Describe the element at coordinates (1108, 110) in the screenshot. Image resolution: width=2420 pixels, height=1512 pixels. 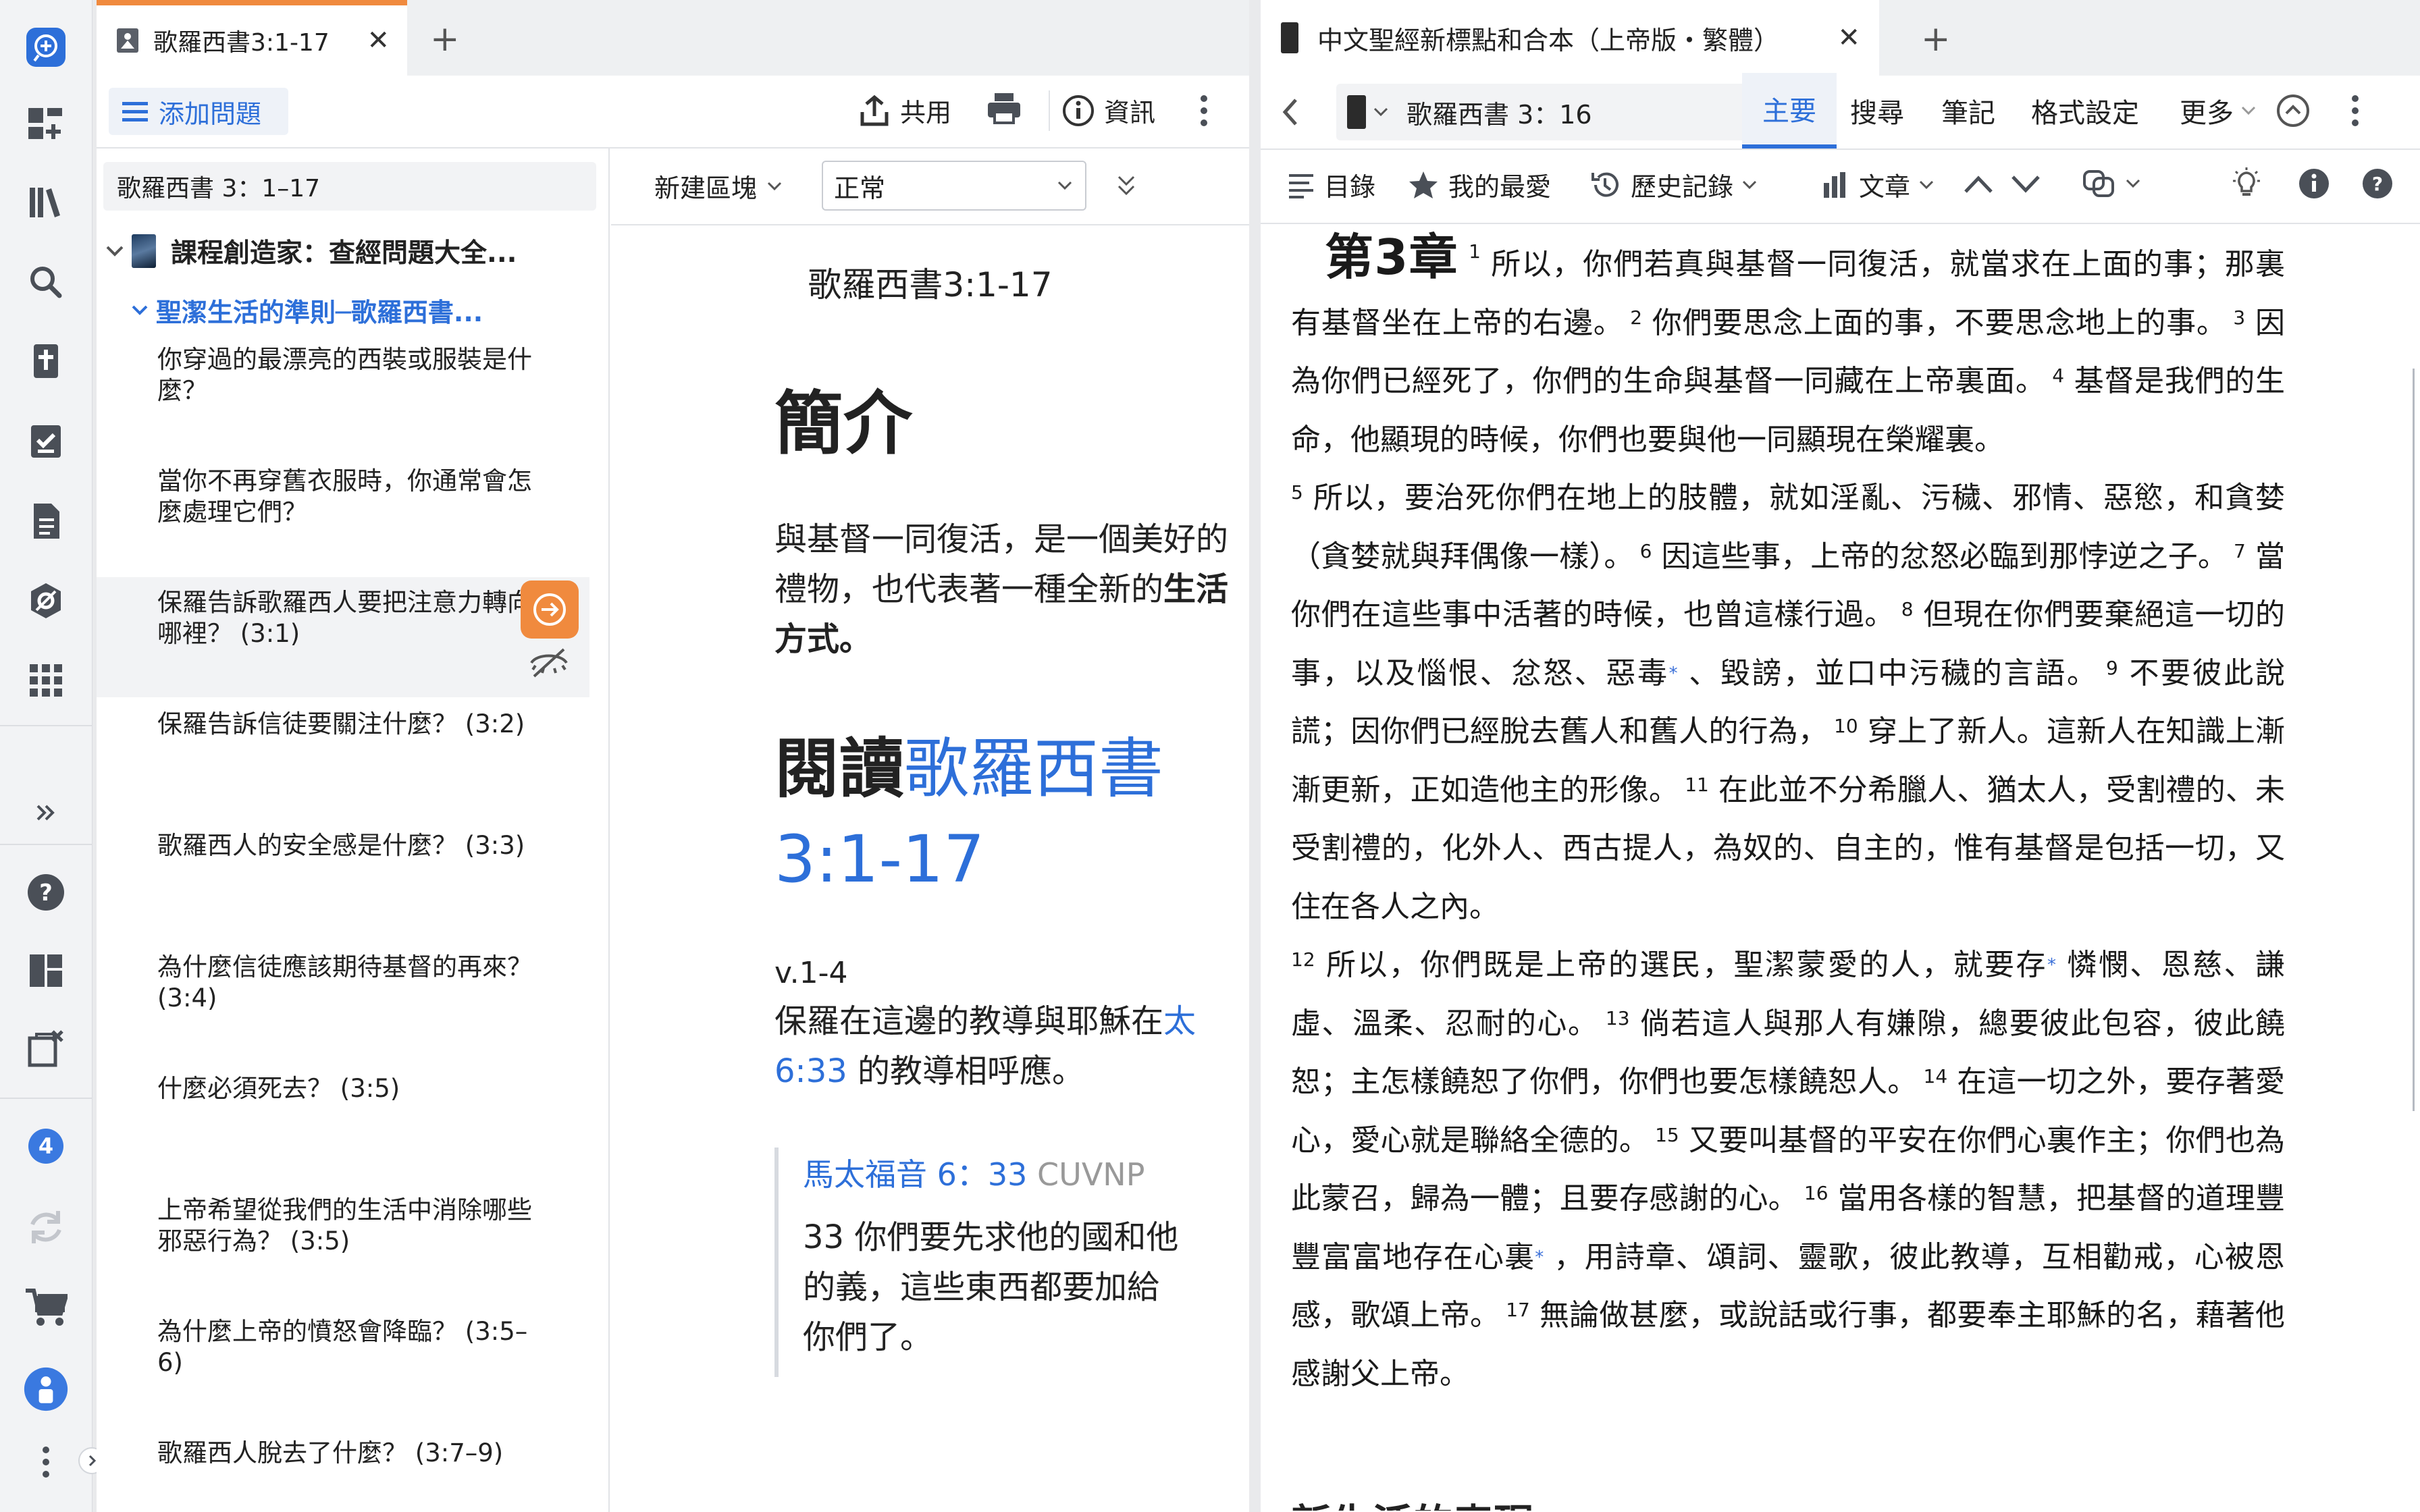
I see `info-button: 資訊` at that location.